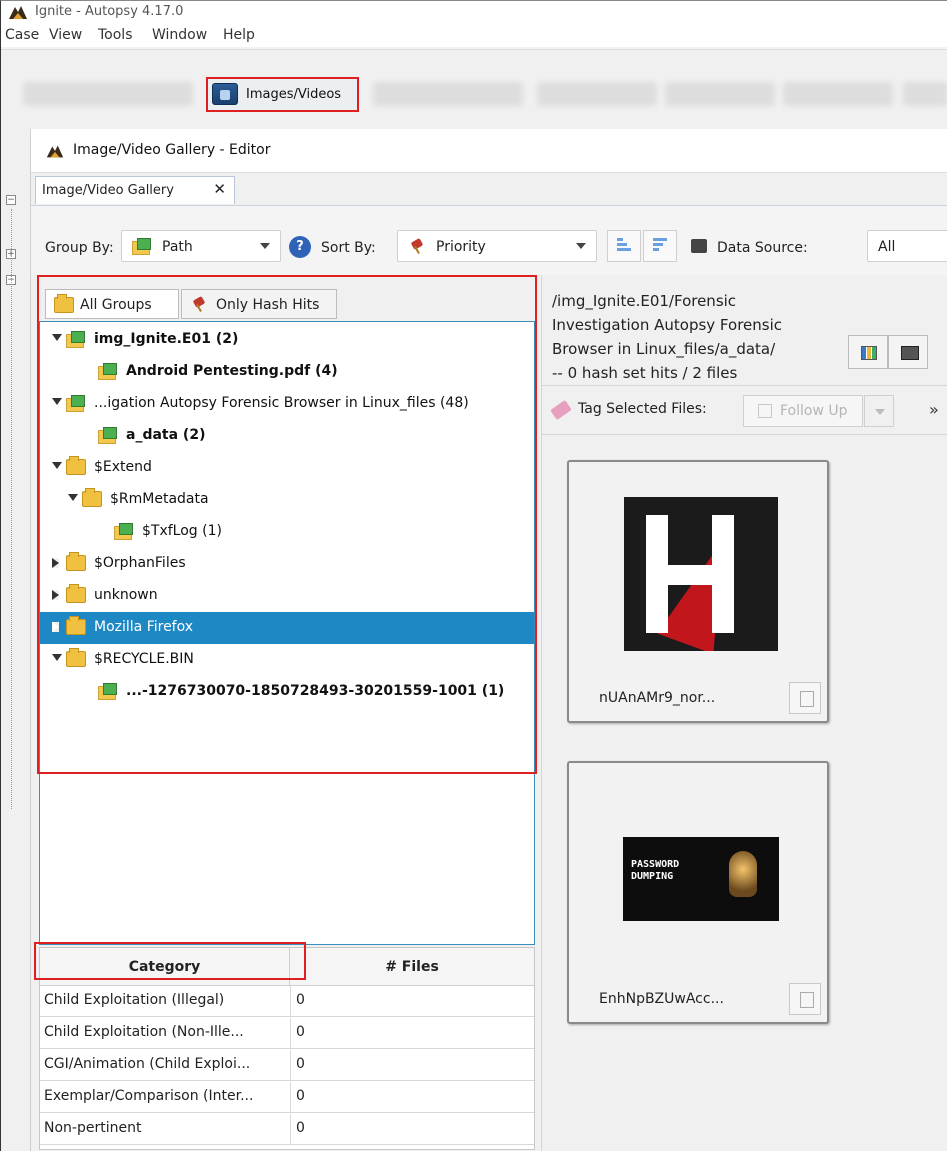 The width and height of the screenshot is (947, 1151). What do you see at coordinates (182, 531) in the screenshot?
I see `tree-item-label: $TxfLog (1)` at bounding box center [182, 531].